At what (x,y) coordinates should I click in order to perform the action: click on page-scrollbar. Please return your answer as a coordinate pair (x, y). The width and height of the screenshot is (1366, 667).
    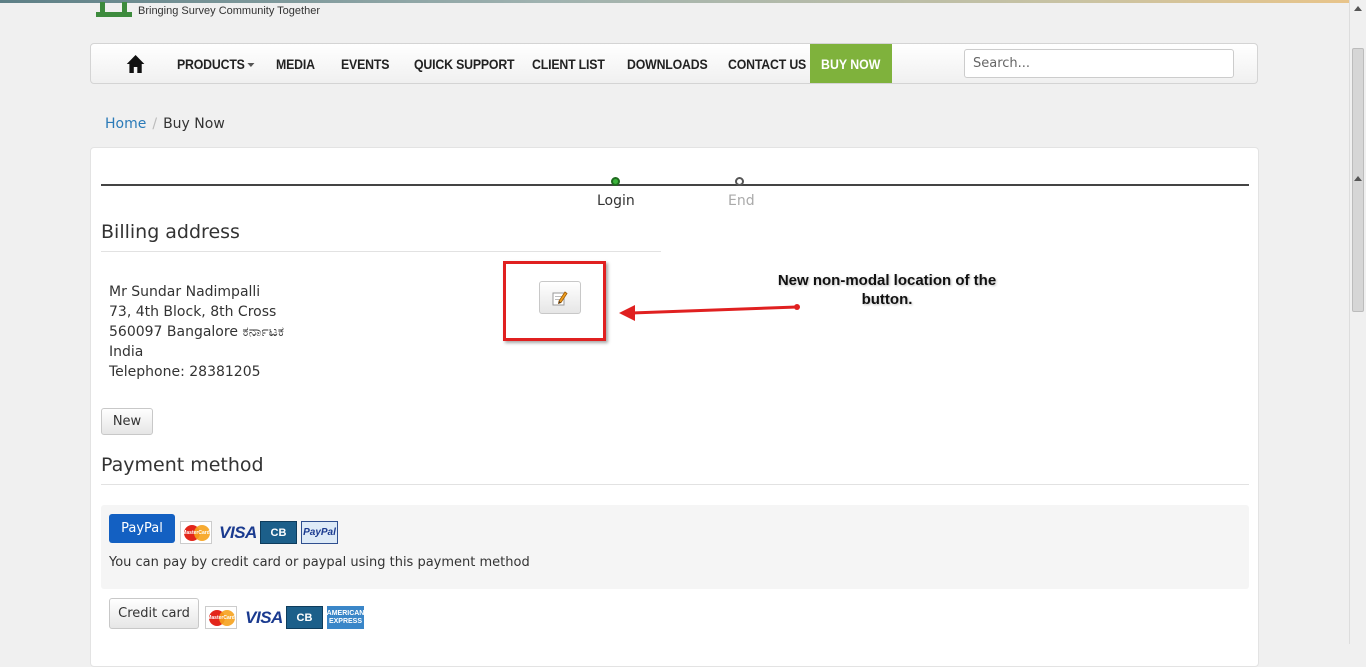
    Looking at the image, I should click on (1357, 322).